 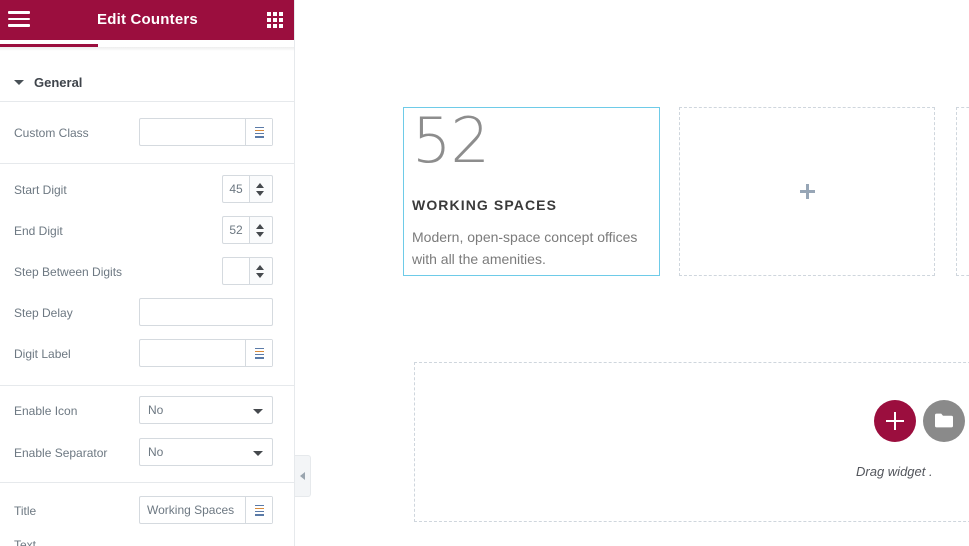 I want to click on control-step-delay: Step Delay, so click(x=147, y=314).